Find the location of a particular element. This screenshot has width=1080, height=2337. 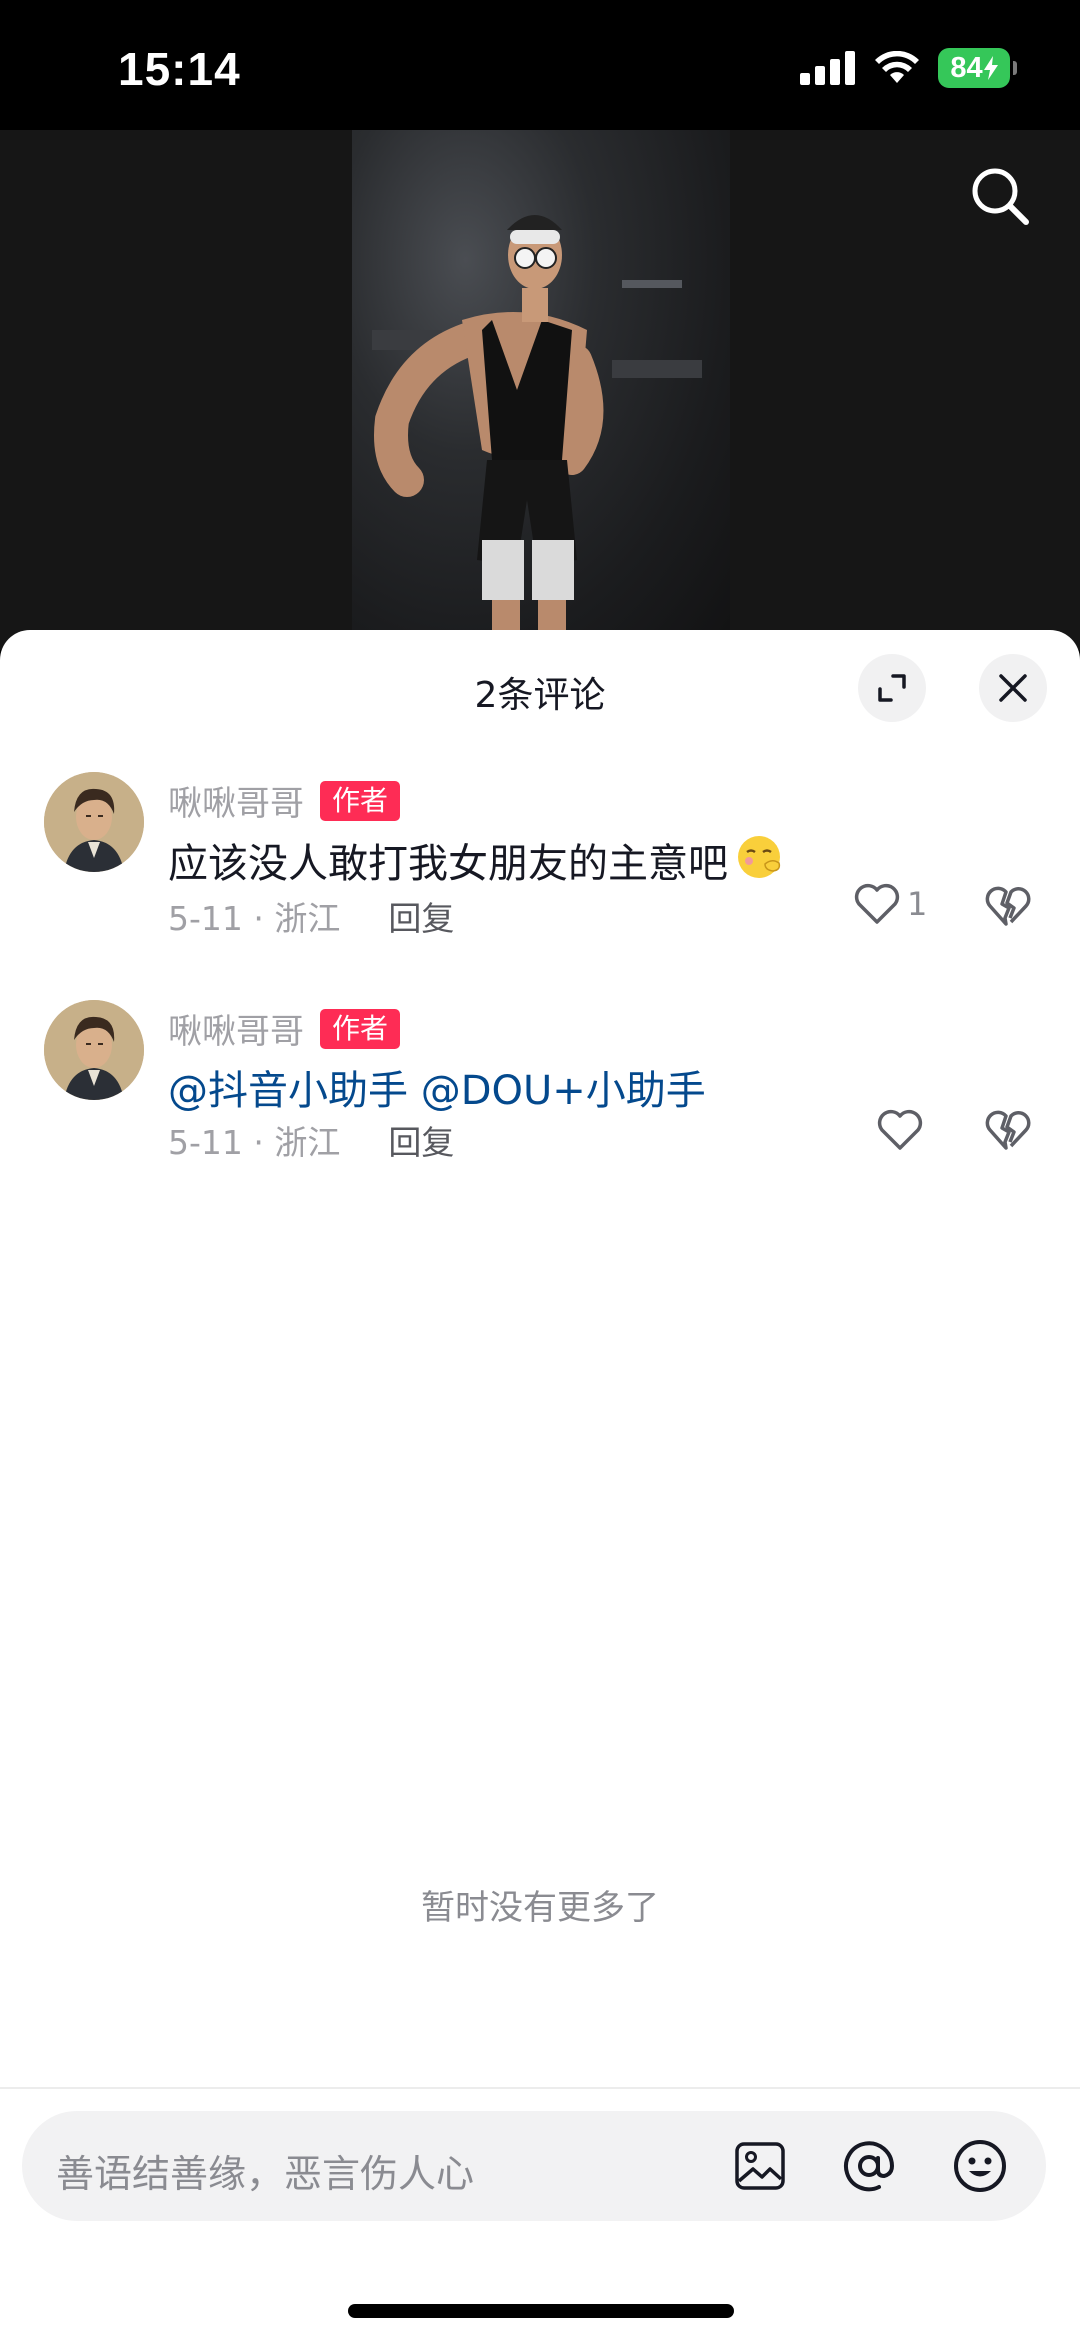

status-bar: 15:14 84 is located at coordinates (540, 65).